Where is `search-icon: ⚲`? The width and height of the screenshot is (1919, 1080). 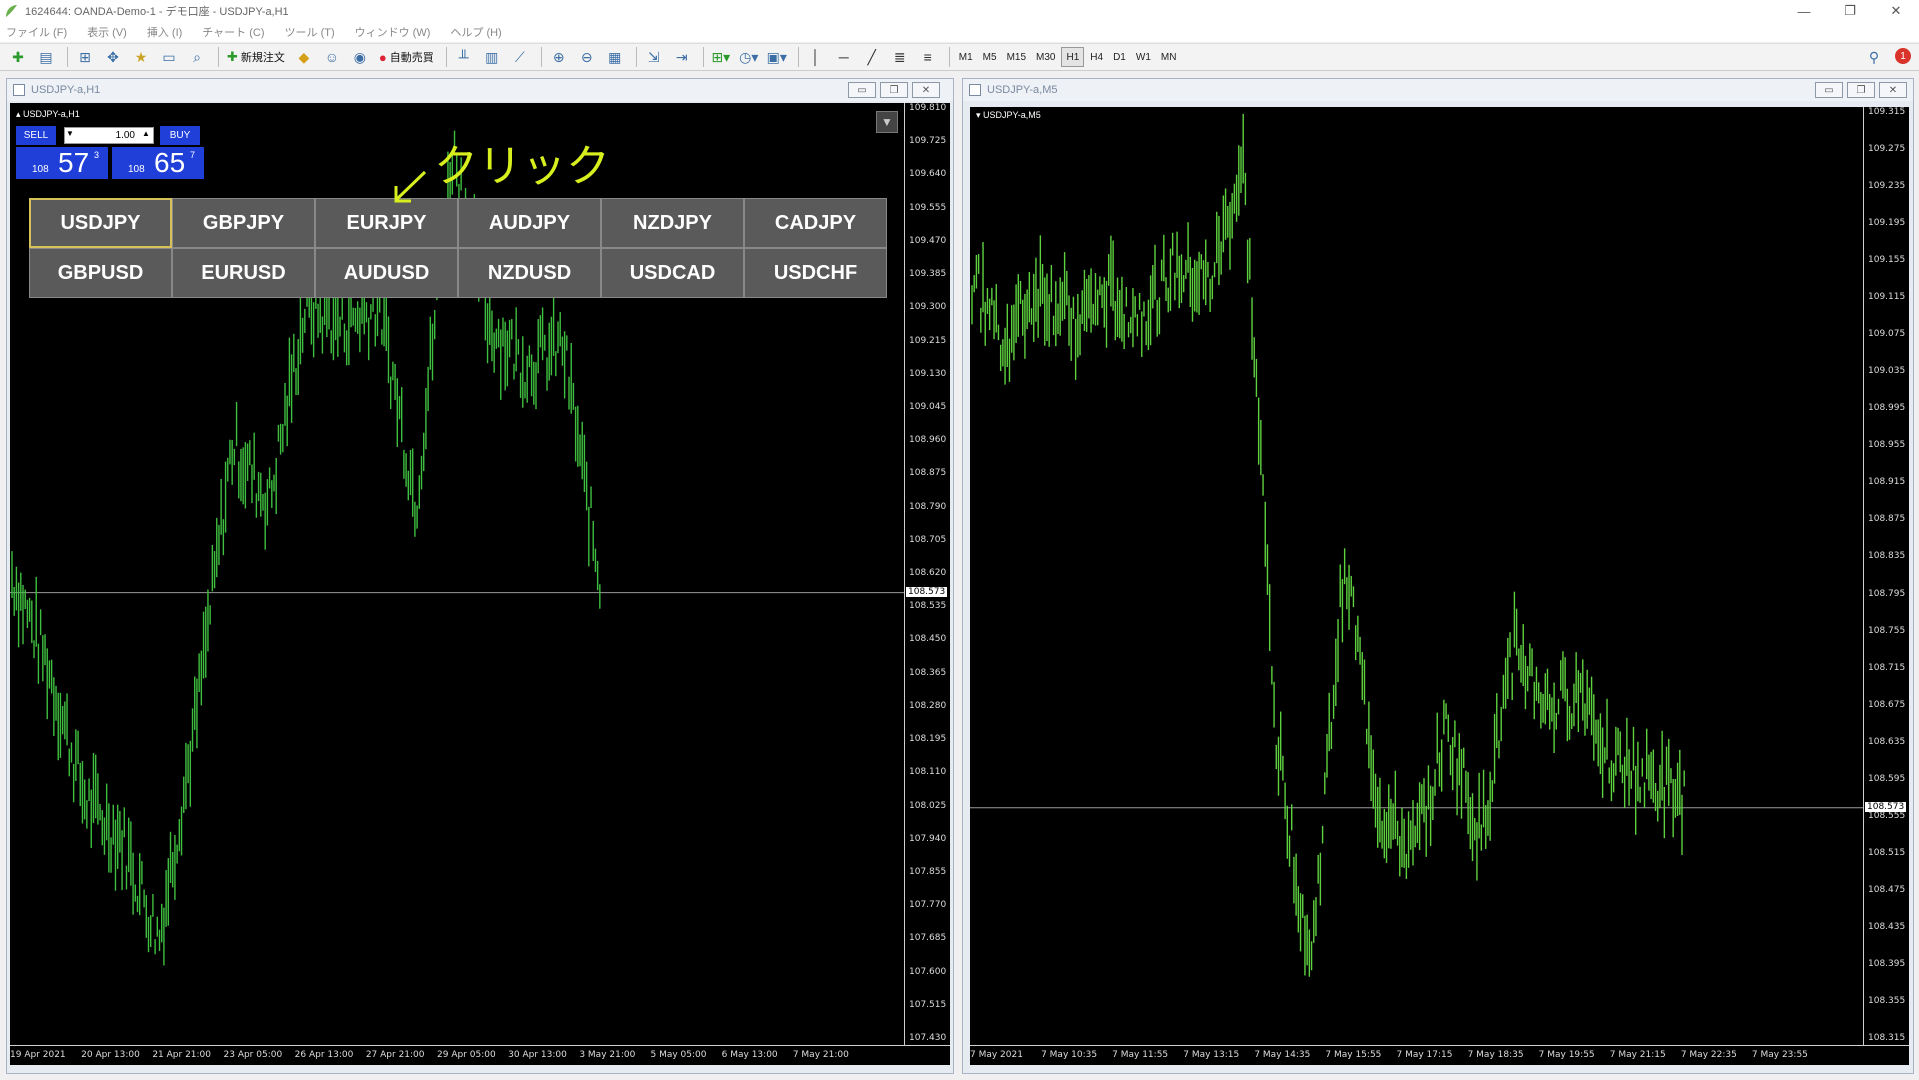 search-icon: ⚲ is located at coordinates (1874, 57).